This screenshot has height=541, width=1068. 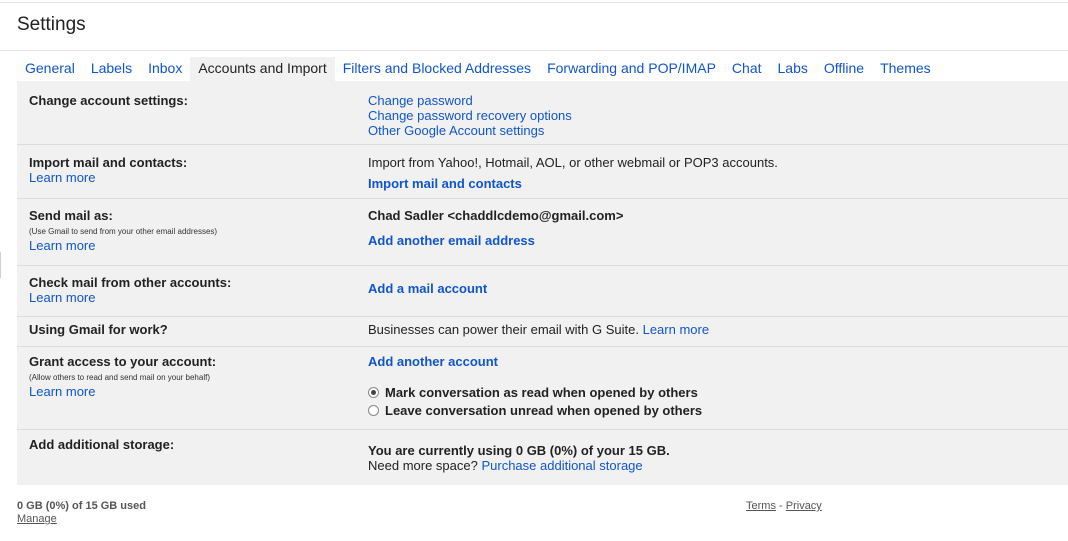 What do you see at coordinates (534, 2) in the screenshot?
I see `top-divider` at bounding box center [534, 2].